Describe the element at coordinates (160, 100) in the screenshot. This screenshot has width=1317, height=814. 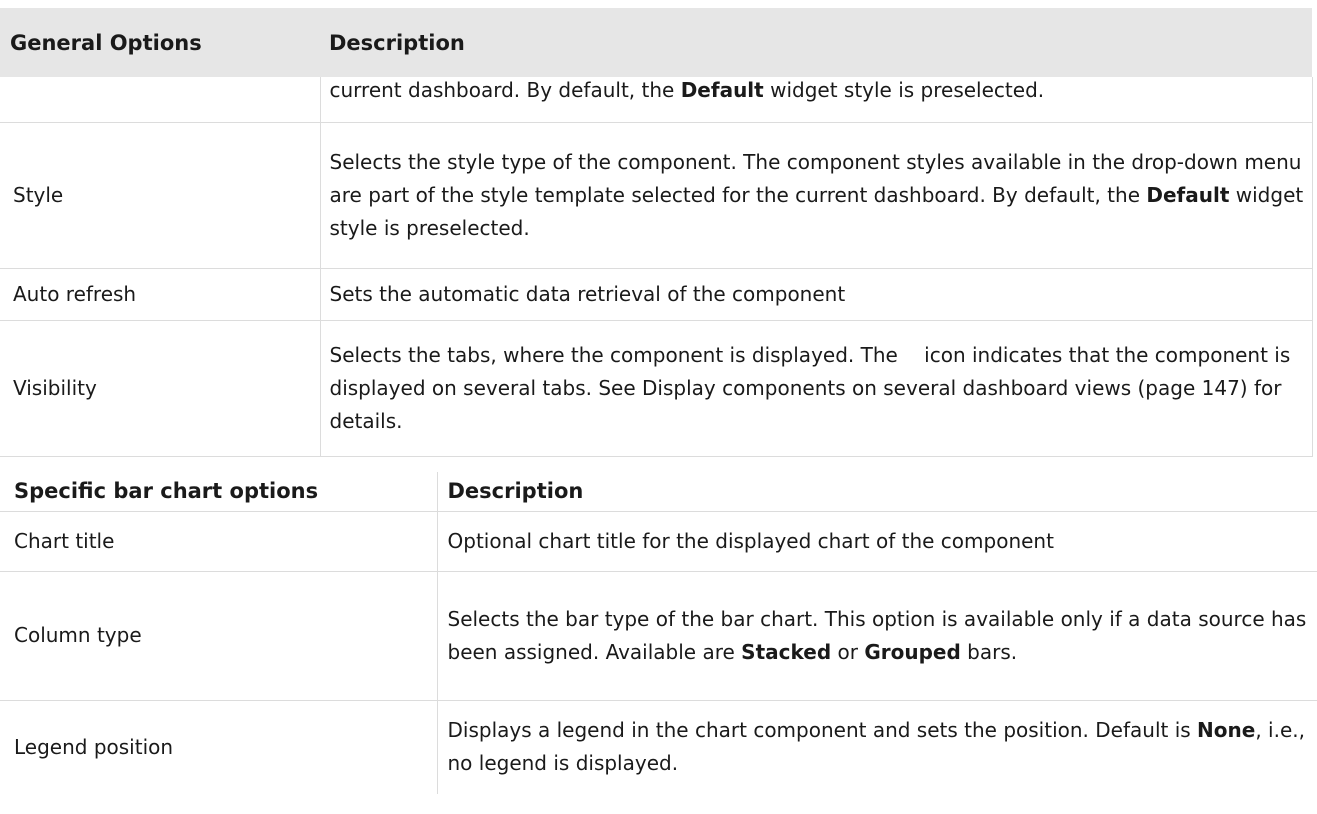
I see `option-name-cell` at that location.